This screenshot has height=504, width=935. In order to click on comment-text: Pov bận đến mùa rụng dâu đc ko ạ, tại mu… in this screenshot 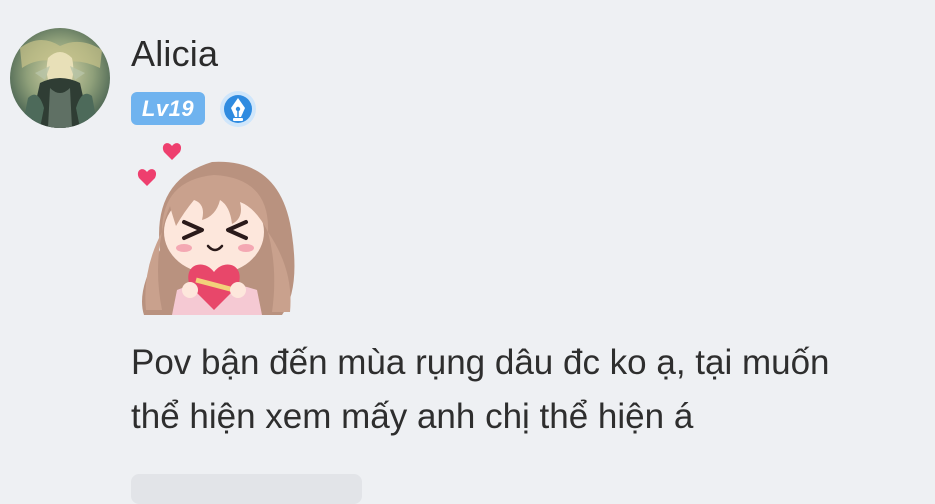, I will do `click(480, 389)`.